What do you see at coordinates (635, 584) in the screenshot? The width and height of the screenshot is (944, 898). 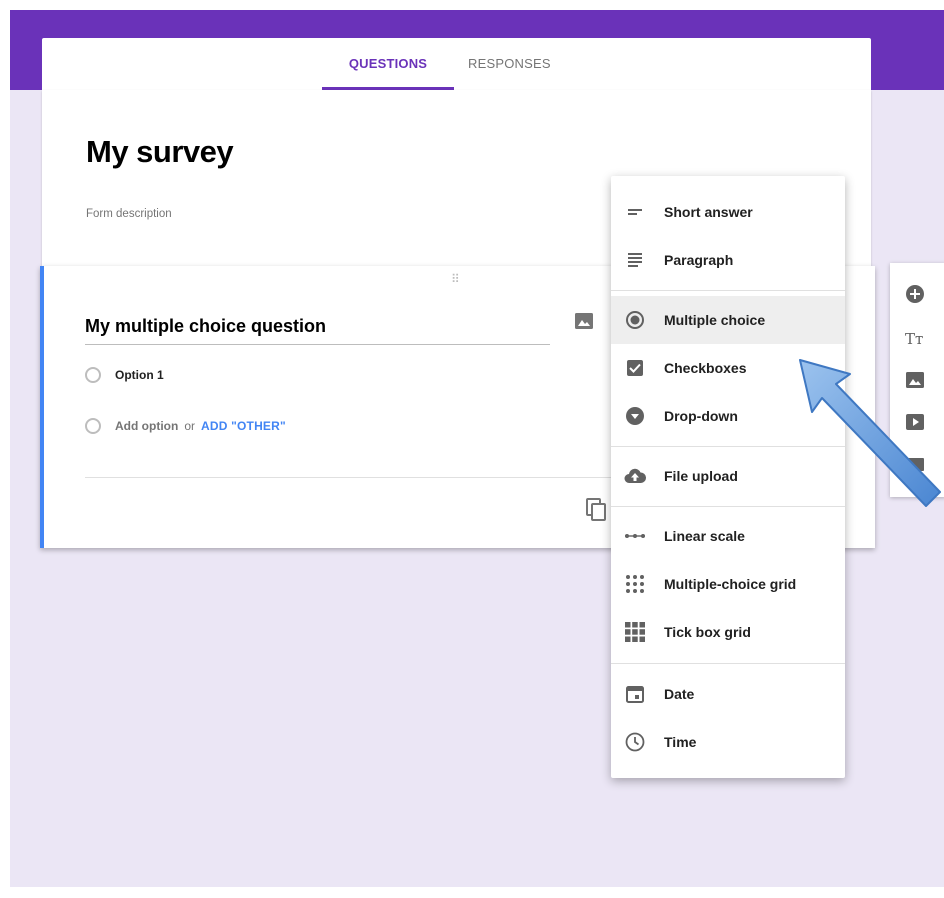 I see `dot-grid-icon` at bounding box center [635, 584].